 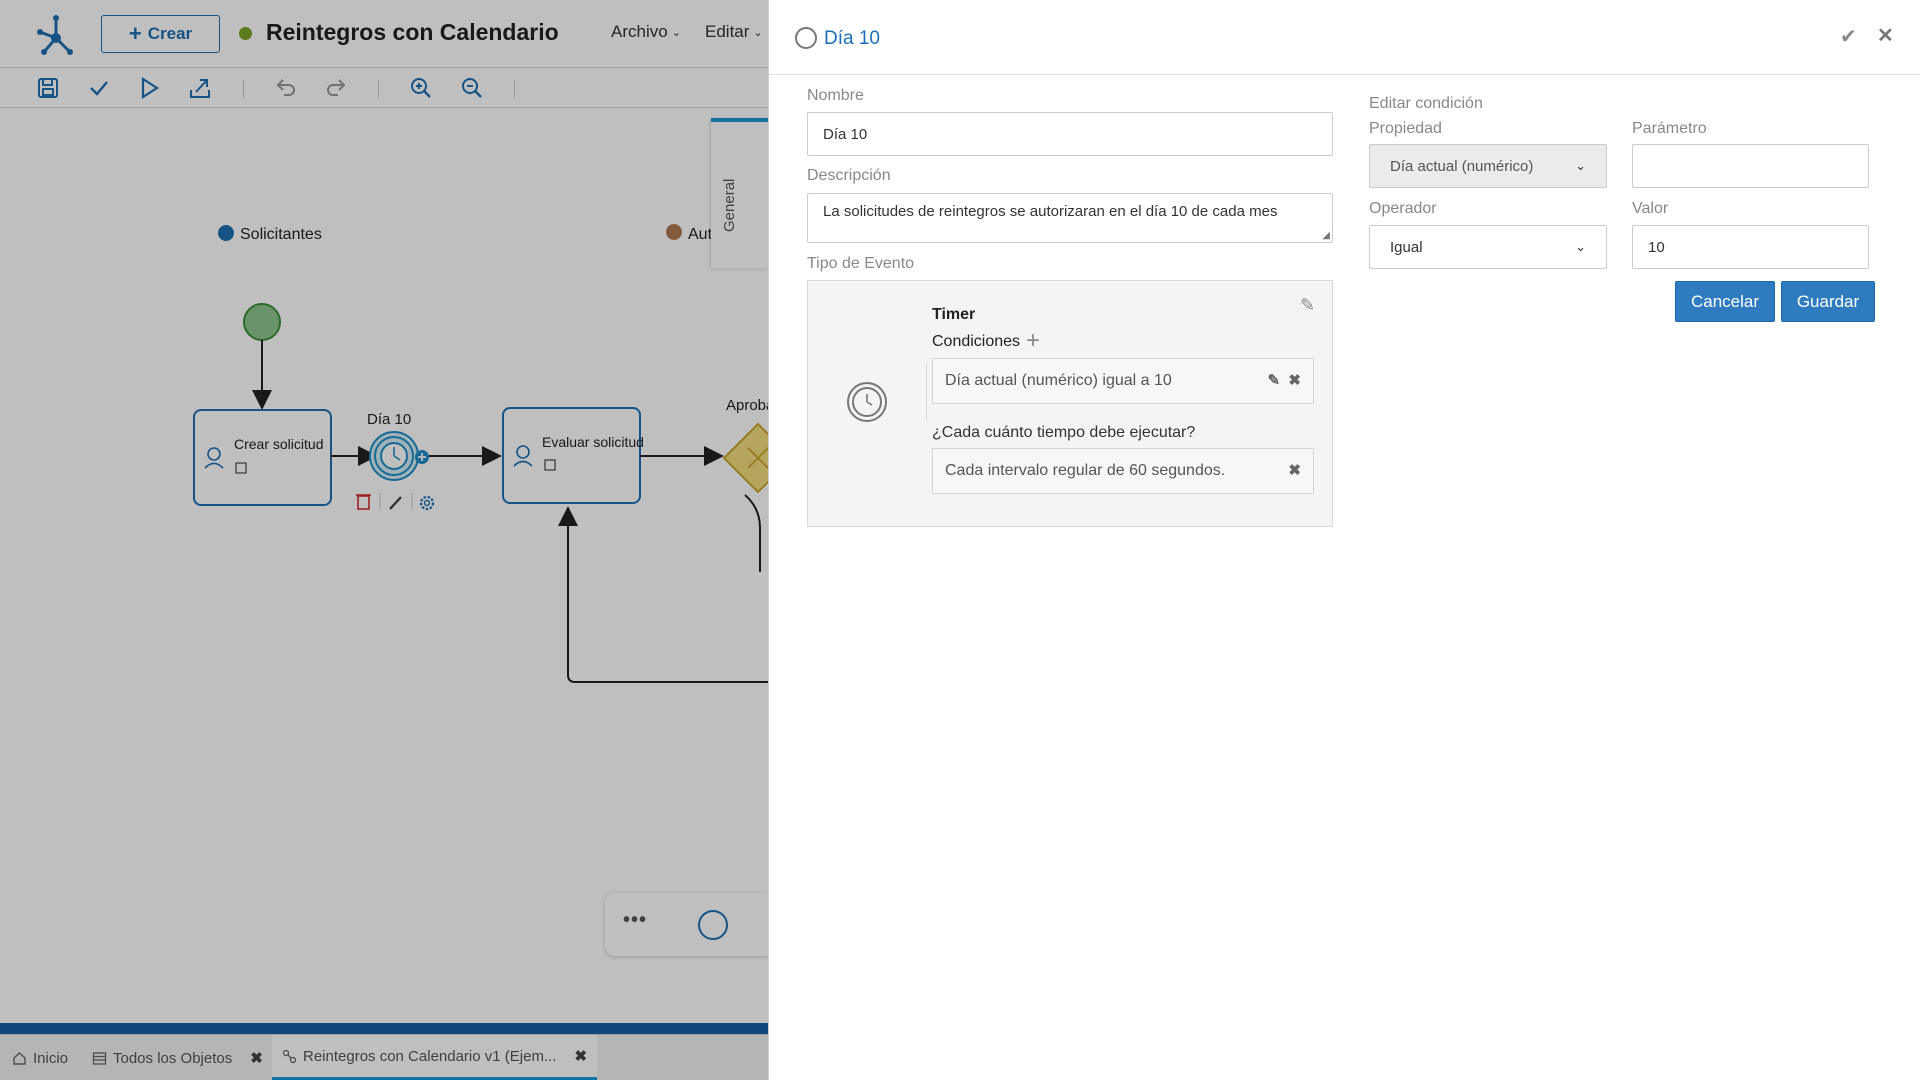 What do you see at coordinates (421, 88) in the screenshot?
I see `zoom-in-icon` at bounding box center [421, 88].